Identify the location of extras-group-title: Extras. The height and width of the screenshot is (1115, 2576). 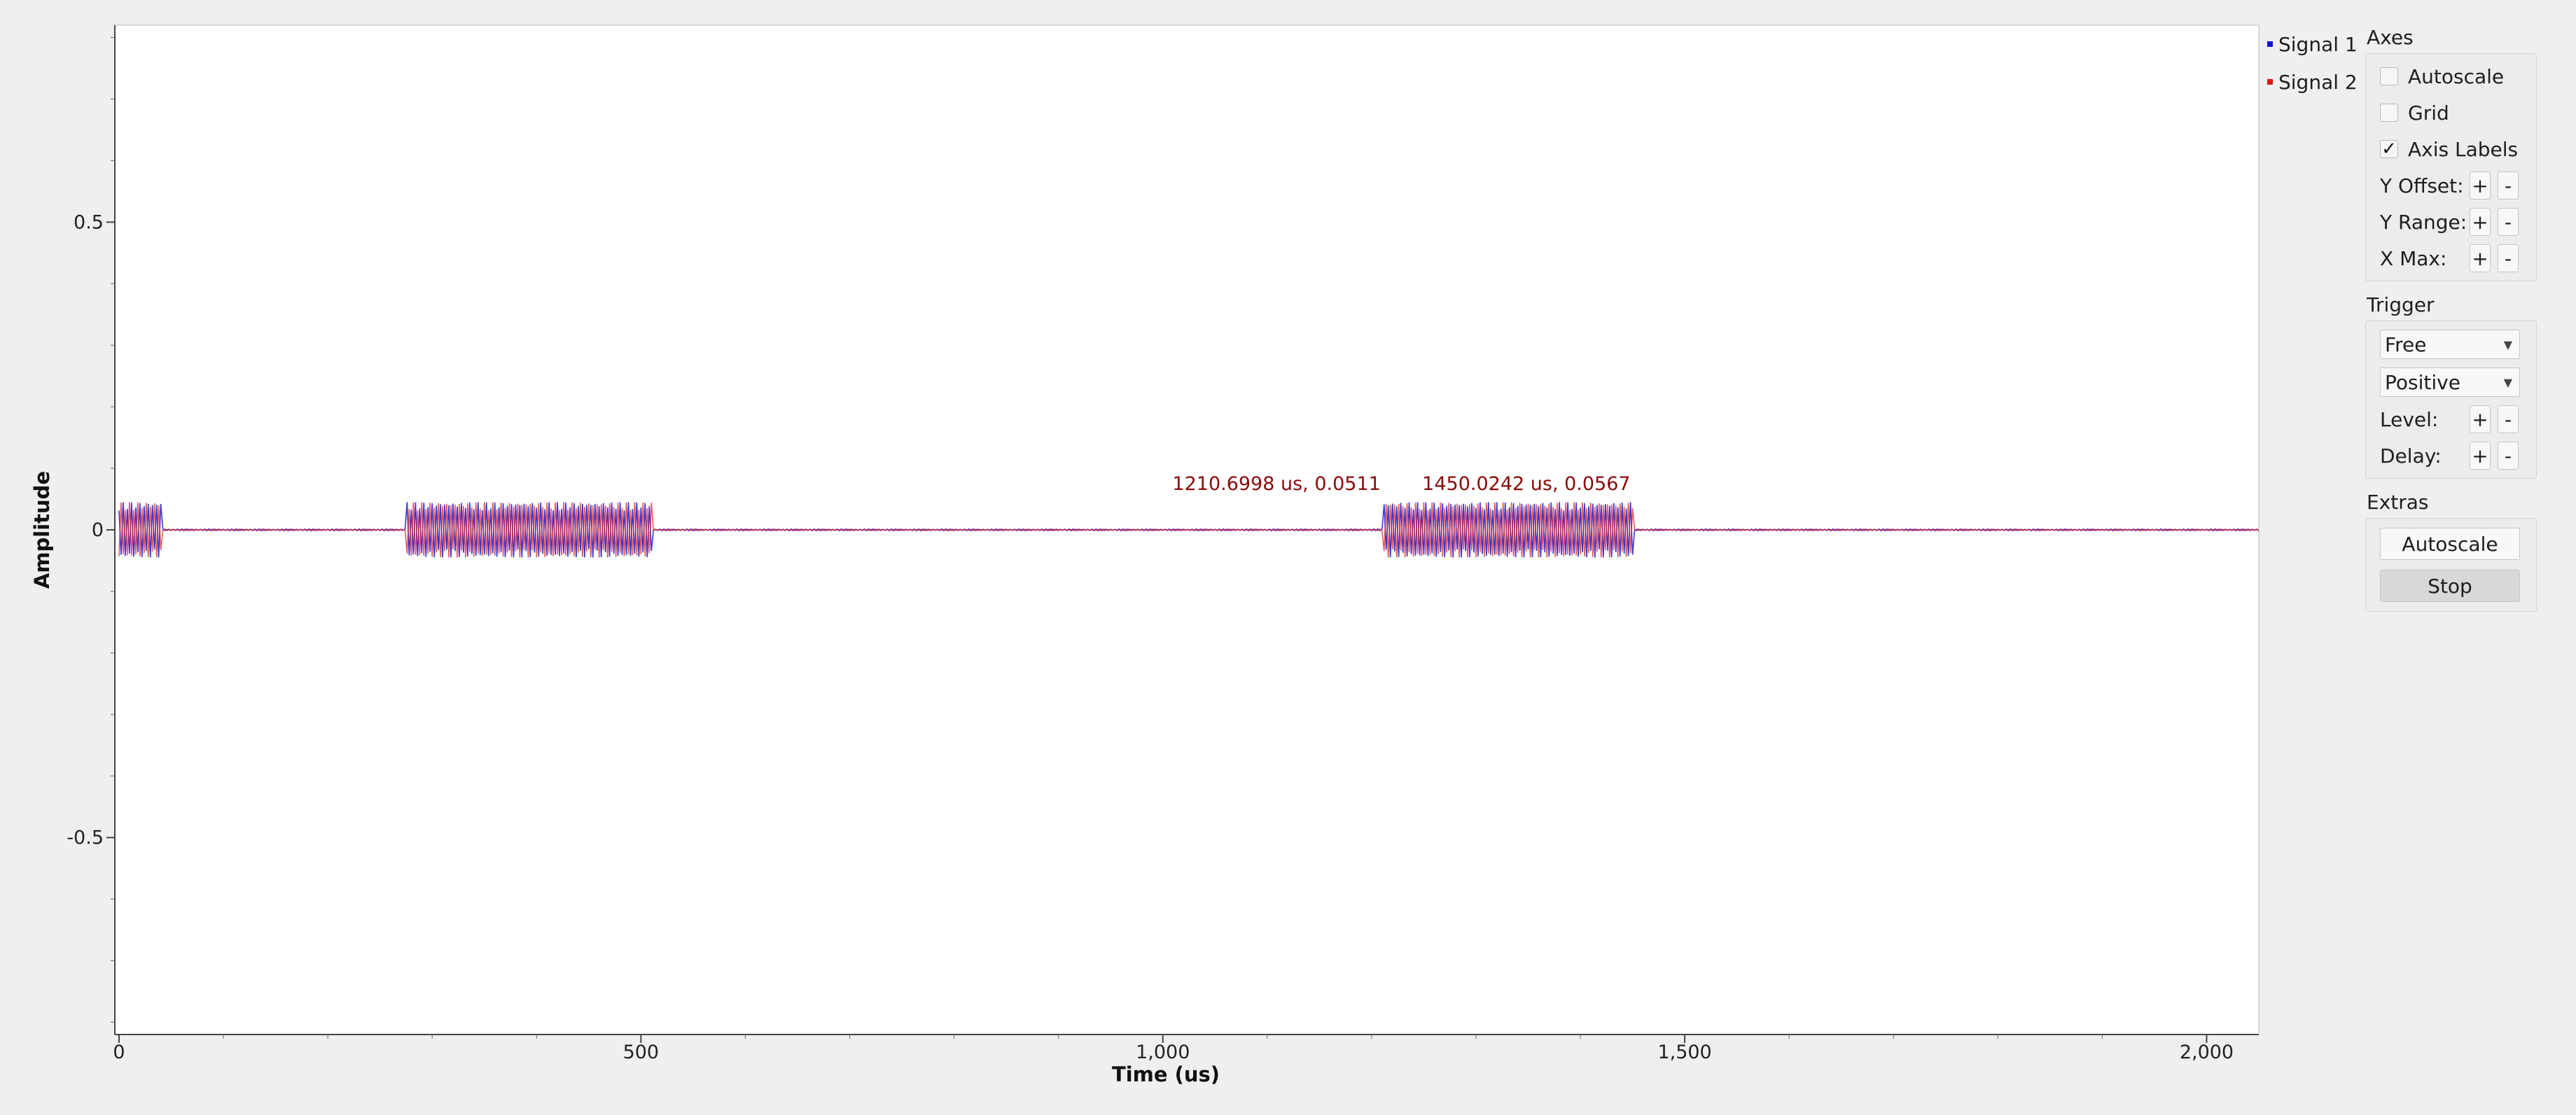
(2398, 502).